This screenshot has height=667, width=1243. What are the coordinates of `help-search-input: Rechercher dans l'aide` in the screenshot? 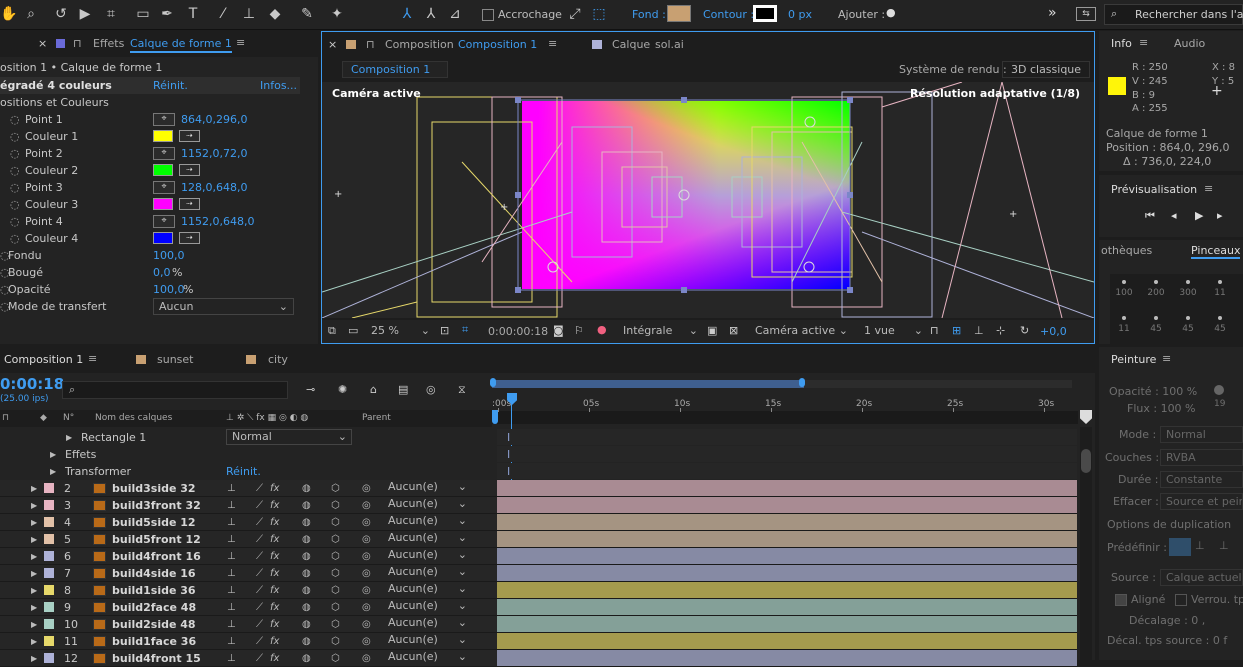 It's located at (1189, 14).